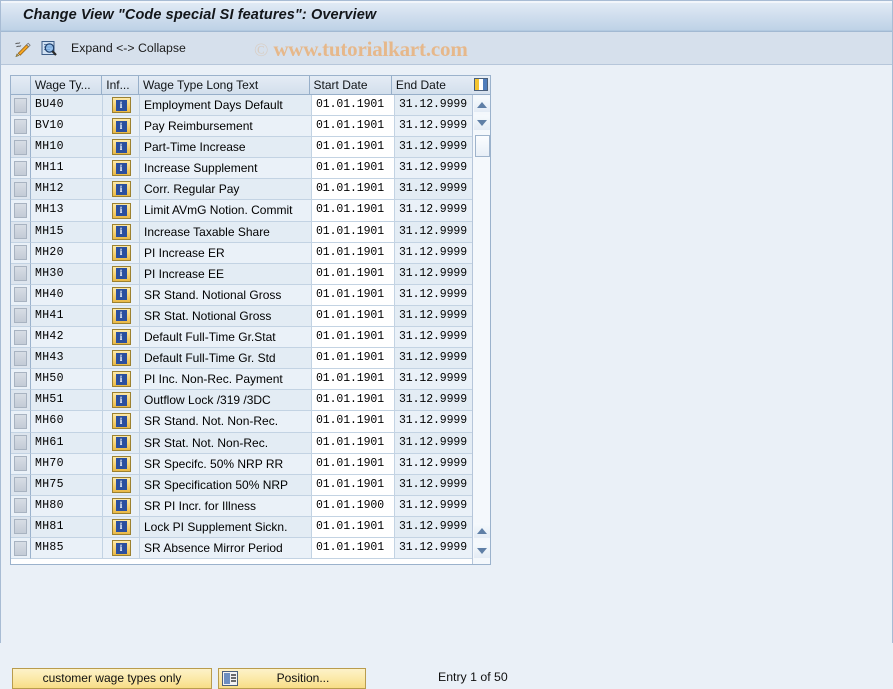 This screenshot has height=689, width=893. What do you see at coordinates (432, 85) in the screenshot?
I see `column-header-end-date: End Date` at bounding box center [432, 85].